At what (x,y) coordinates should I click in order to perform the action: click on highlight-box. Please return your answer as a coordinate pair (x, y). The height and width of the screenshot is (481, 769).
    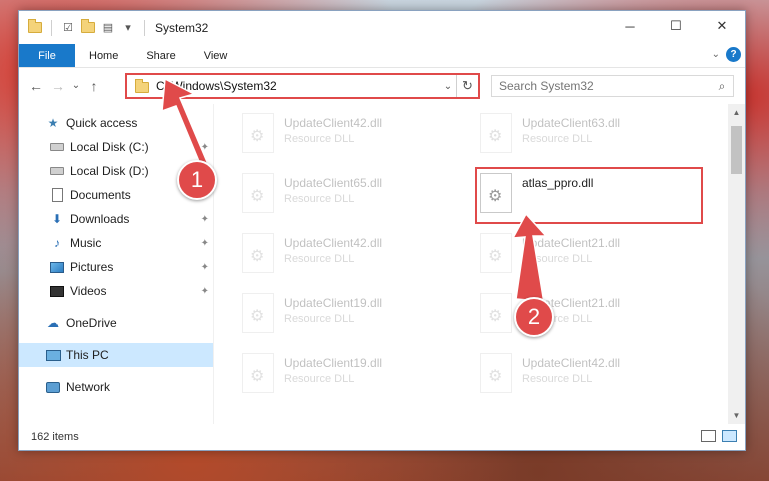
    Looking at the image, I should click on (589, 195).